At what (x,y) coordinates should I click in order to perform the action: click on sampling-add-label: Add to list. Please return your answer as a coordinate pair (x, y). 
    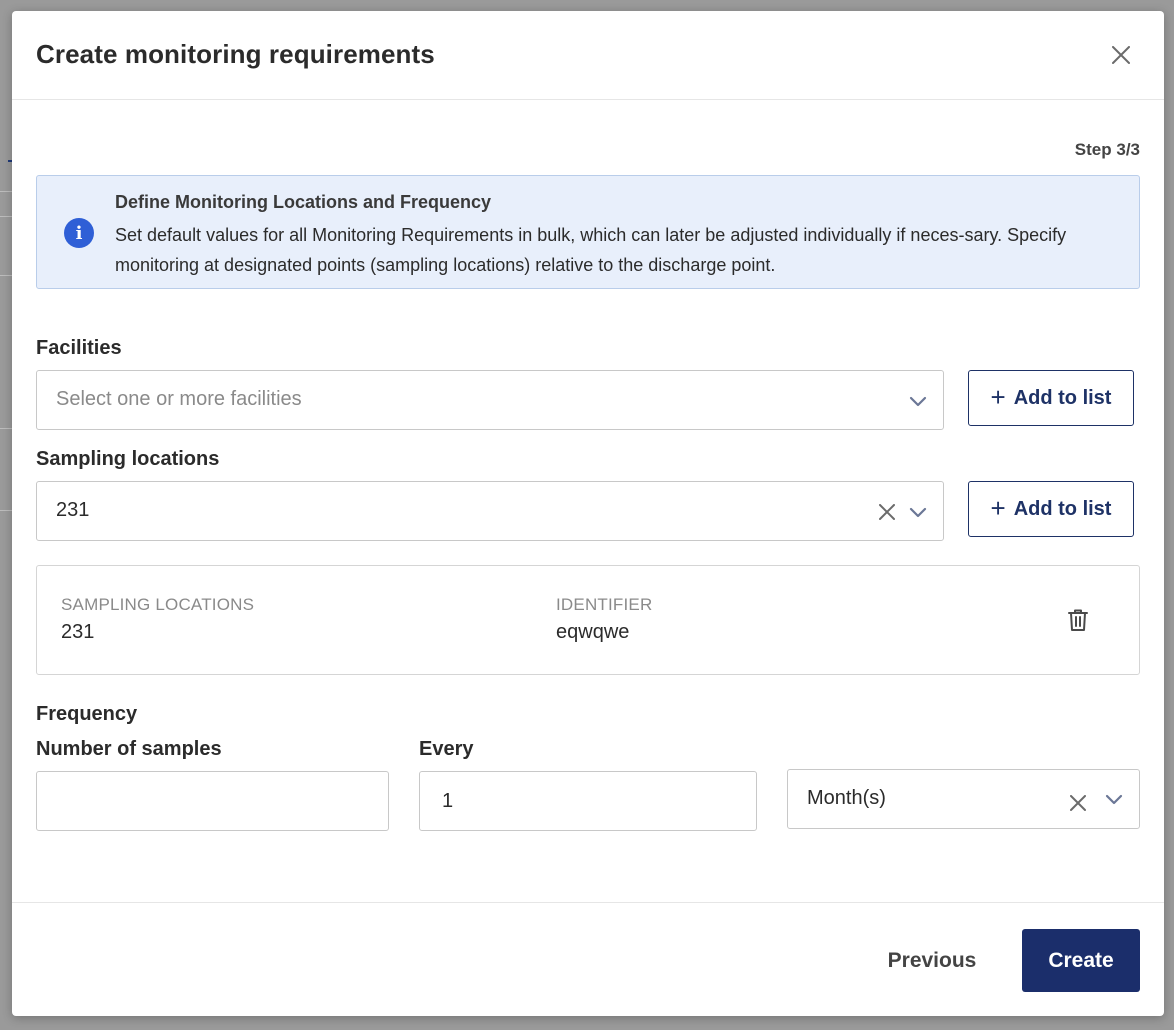
    Looking at the image, I should click on (1062, 508).